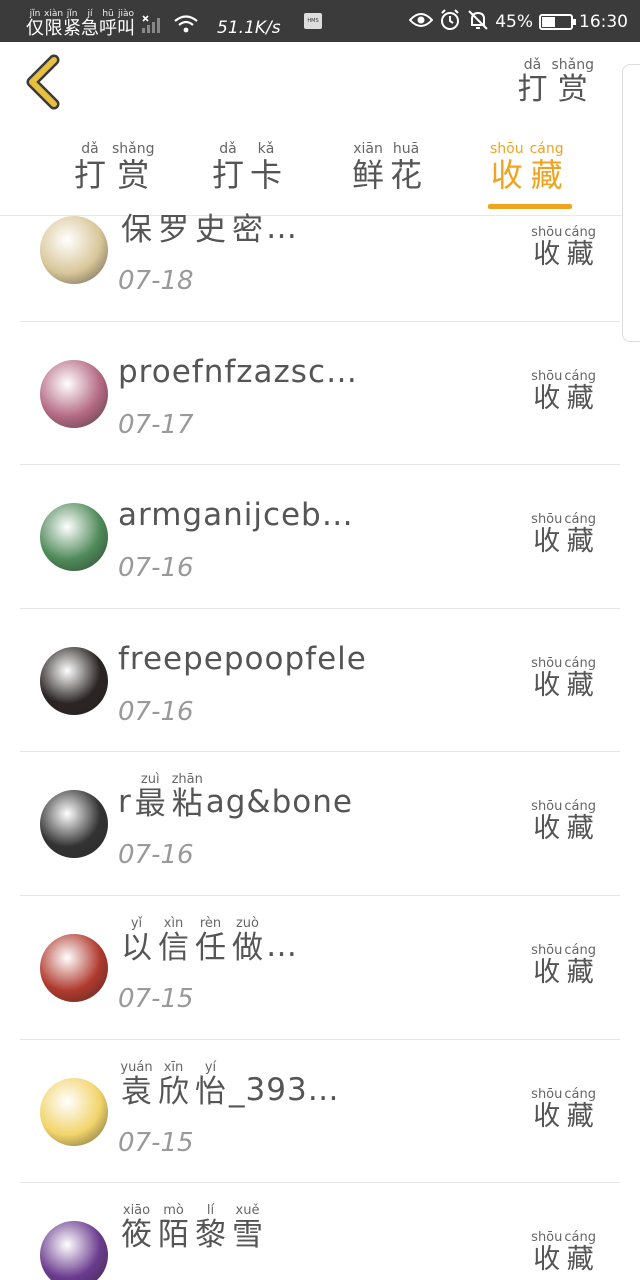 This screenshot has width=640, height=1280. I want to click on list-item: freepepoopfele 07-16 shōu 收 cáng 藏, so click(320, 681).